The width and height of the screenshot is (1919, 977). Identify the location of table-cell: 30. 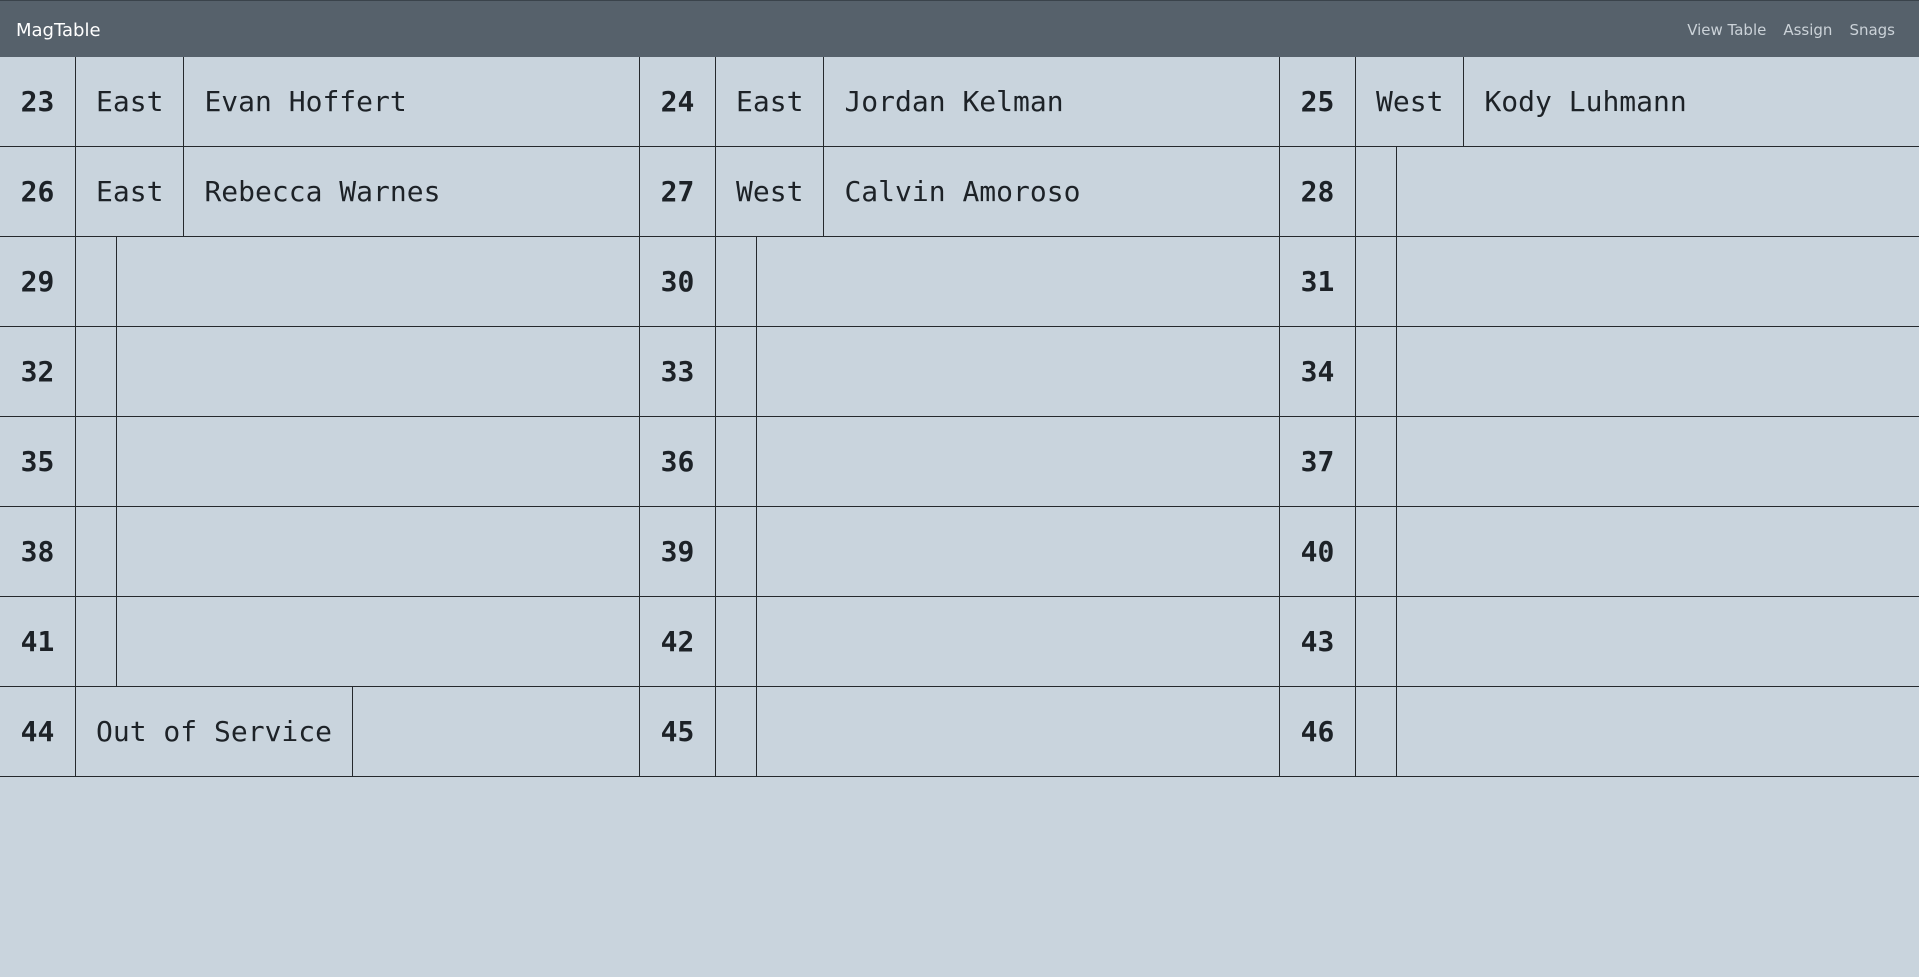
(960, 281).